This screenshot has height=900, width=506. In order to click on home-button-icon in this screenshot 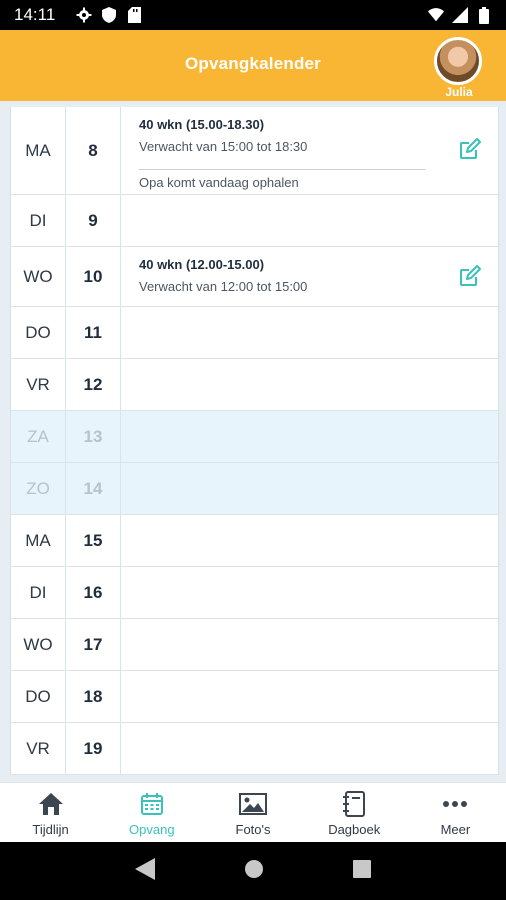, I will do `click(254, 871)`.